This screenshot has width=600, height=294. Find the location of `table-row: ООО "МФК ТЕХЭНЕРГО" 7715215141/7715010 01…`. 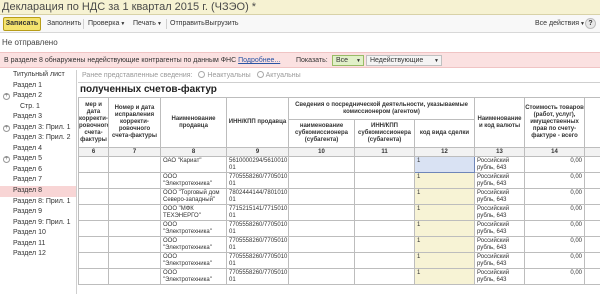

table-row: ООО "МФК ТЕХЭНЕРГО" 7715215141/7715010 01… is located at coordinates (339, 212).